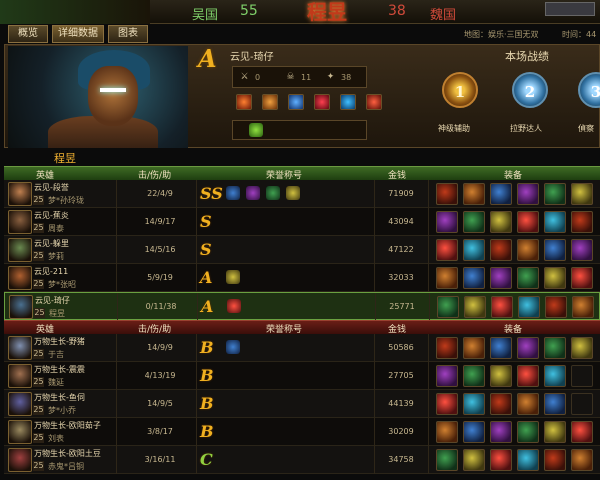  What do you see at coordinates (270, 102) in the screenshot?
I see `honor-fist-icon` at bounding box center [270, 102].